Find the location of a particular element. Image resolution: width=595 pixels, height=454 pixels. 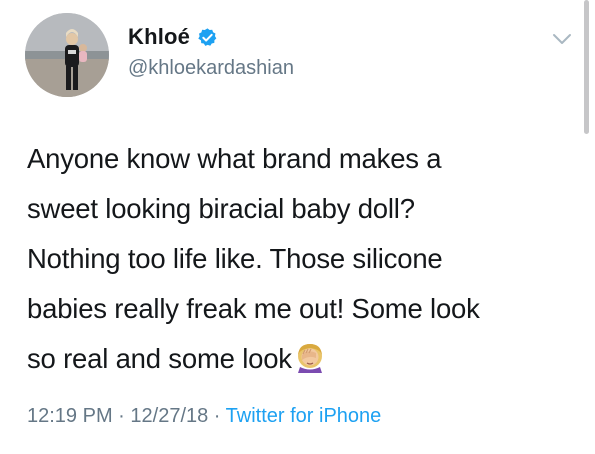

profile-photo-icon is located at coordinates (67, 55).